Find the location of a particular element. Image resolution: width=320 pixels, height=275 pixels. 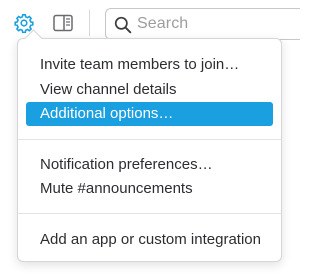

sidebar-toggle-icon is located at coordinates (63, 23).